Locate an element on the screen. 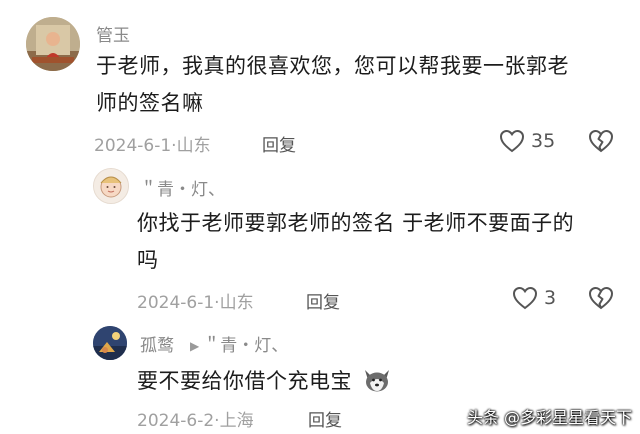 The image size is (640, 434). comment-text-line: 吗 is located at coordinates (148, 260).